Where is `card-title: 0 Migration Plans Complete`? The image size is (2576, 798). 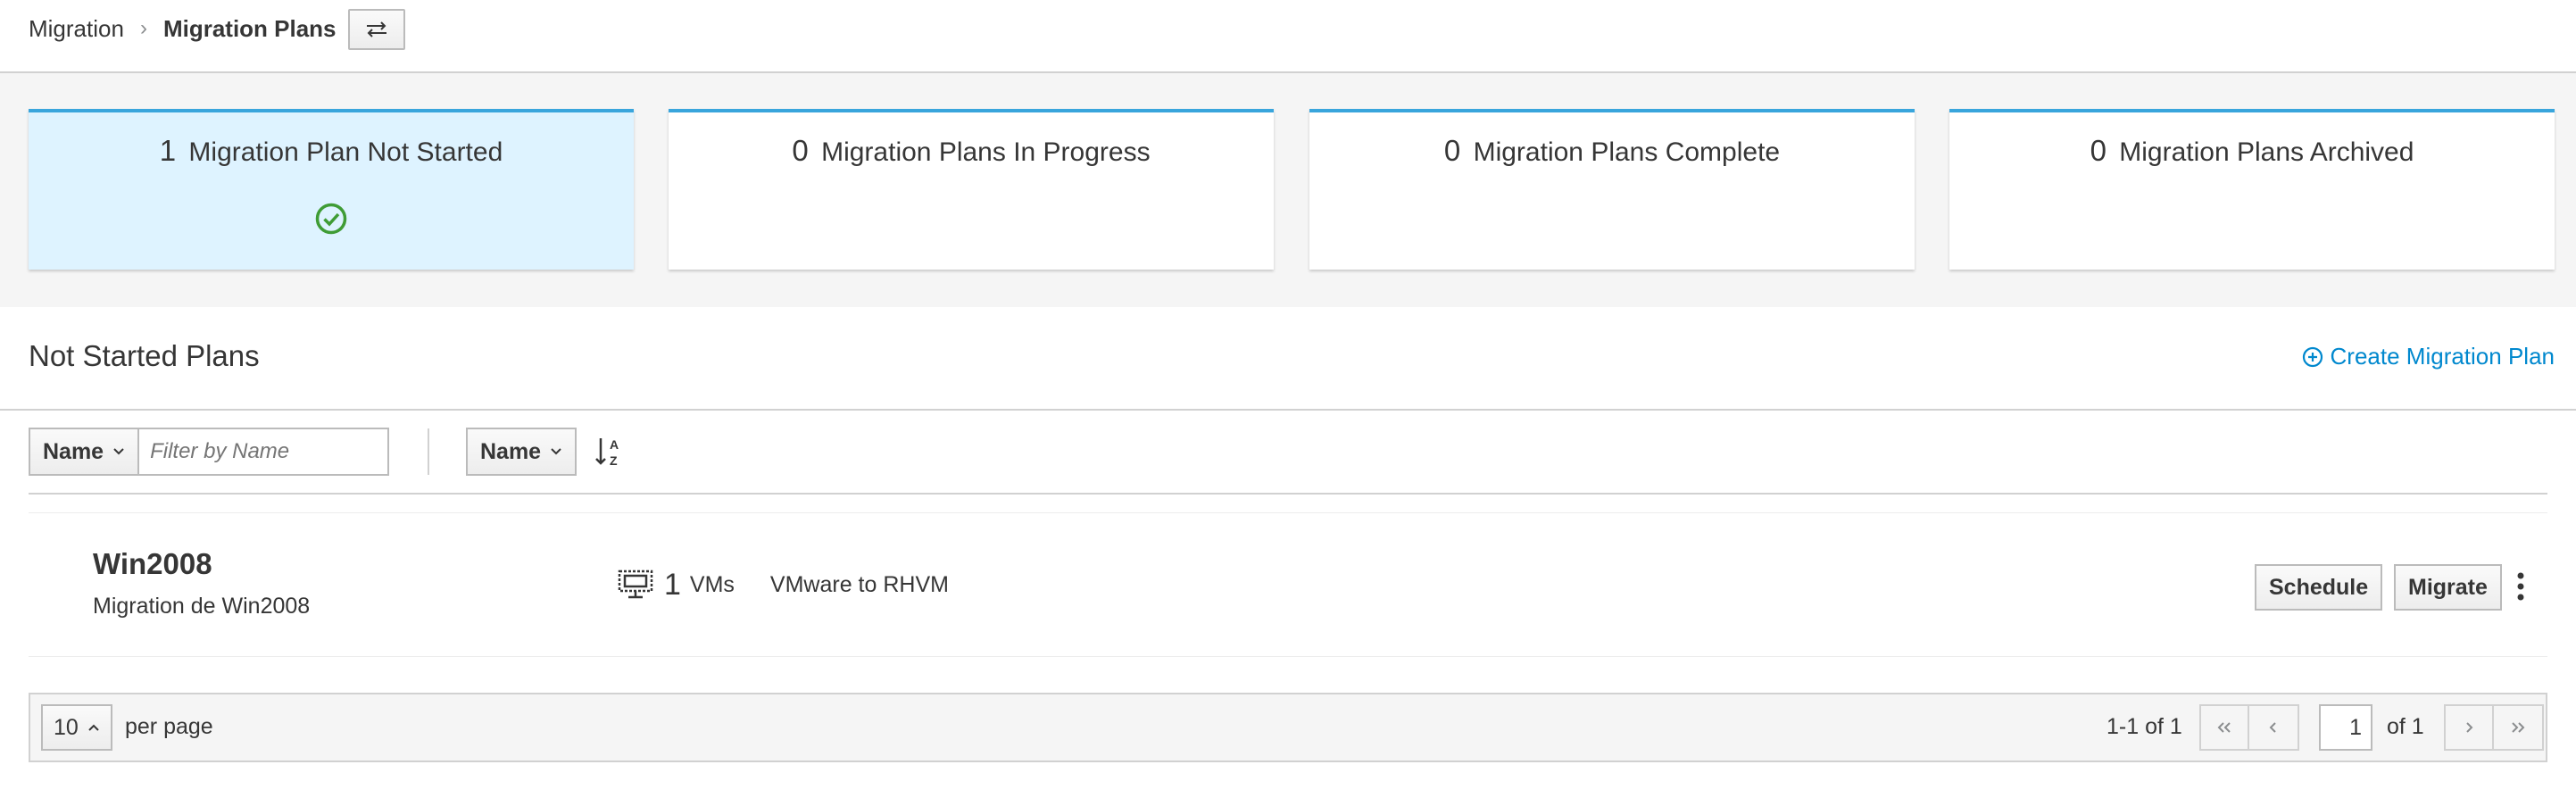
card-title: 0 Migration Plans Complete is located at coordinates (1612, 151).